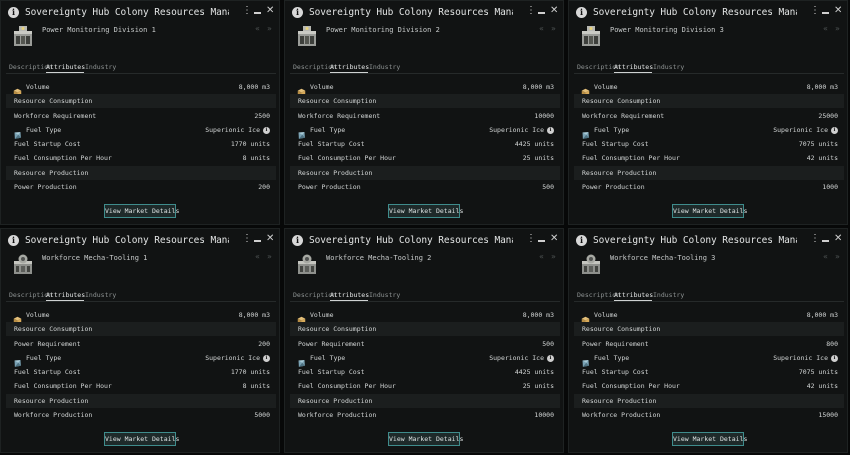 The image size is (850, 455). Describe the element at coordinates (818, 144) in the screenshot. I see `attribute-value-text: 7075 units` at that location.